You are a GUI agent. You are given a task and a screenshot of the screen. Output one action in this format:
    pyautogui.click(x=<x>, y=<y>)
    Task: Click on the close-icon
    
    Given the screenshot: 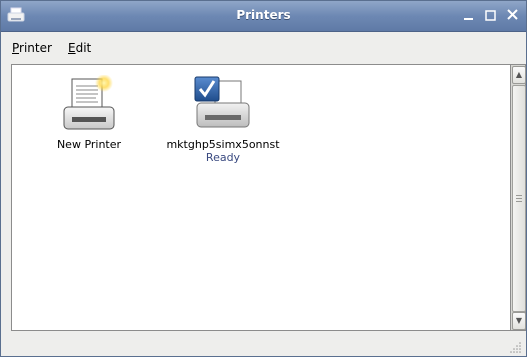 What is the action you would take?
    pyautogui.click(x=513, y=15)
    